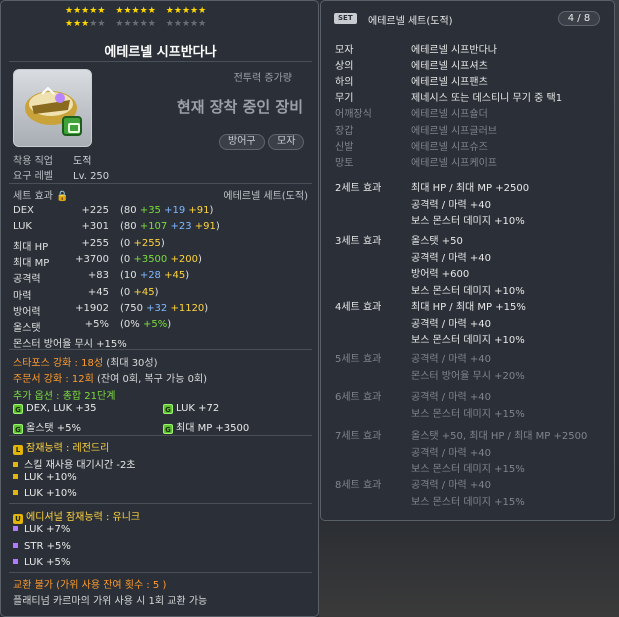 This screenshot has height=617, width=619. What do you see at coordinates (173, 210) in the screenshot?
I see `stat-bonus: +19` at bounding box center [173, 210].